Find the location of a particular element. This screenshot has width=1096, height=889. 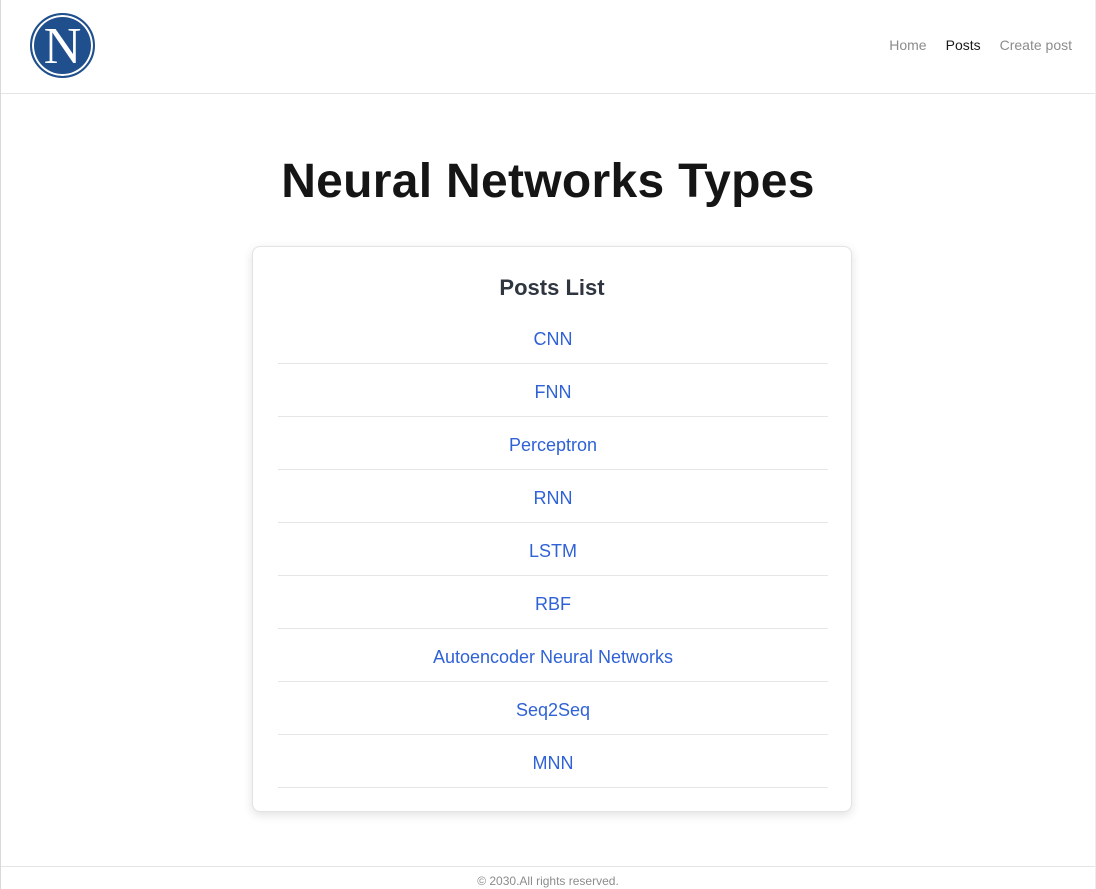

site-footer: © 2030.All rights reserved. is located at coordinates (548, 877).